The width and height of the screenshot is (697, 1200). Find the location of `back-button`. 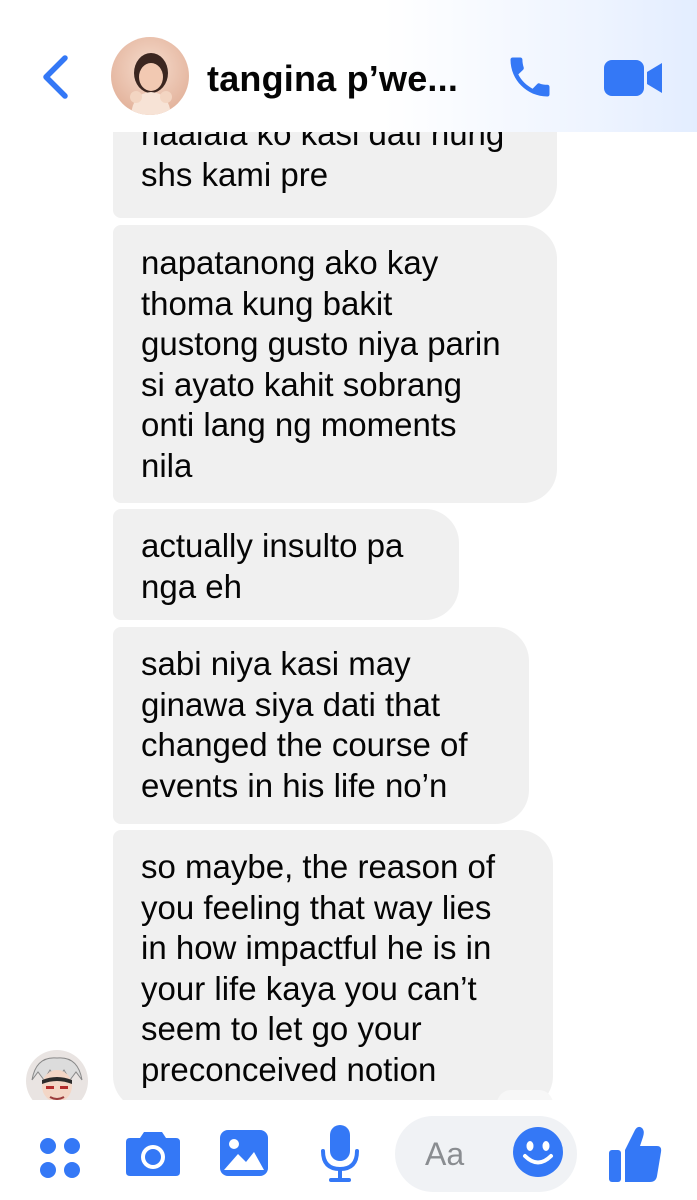

back-button is located at coordinates (55, 77).